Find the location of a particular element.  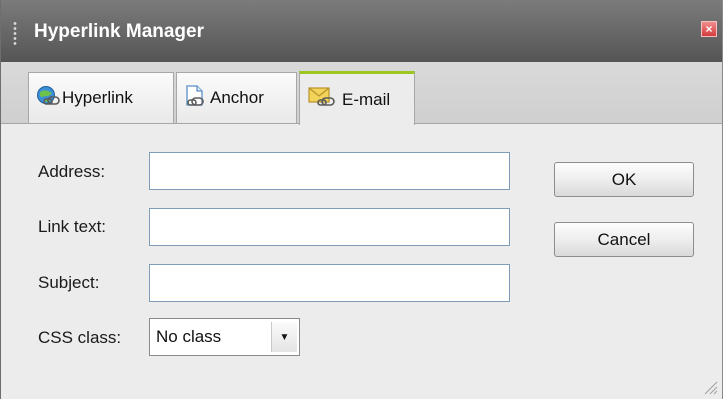

tab-hyperlink-label: Hyperlink is located at coordinates (97, 97).